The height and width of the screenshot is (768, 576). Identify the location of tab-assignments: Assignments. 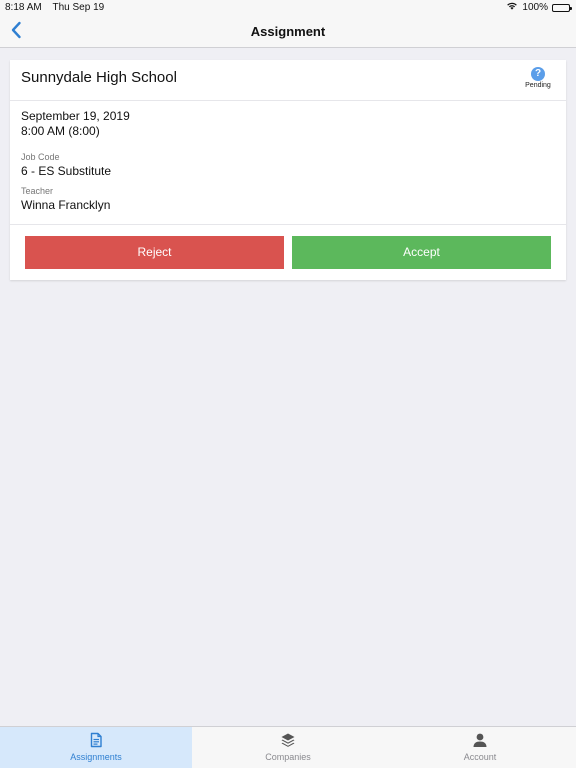
(96, 747).